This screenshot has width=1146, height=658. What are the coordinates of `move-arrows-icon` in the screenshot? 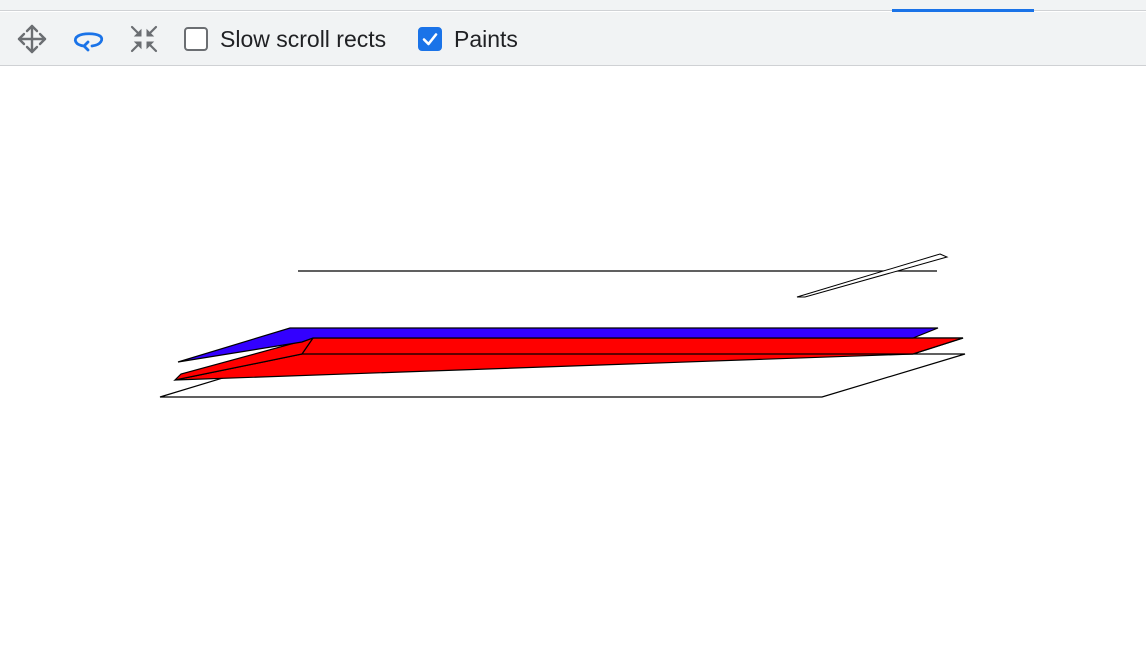 It's located at (32, 39).